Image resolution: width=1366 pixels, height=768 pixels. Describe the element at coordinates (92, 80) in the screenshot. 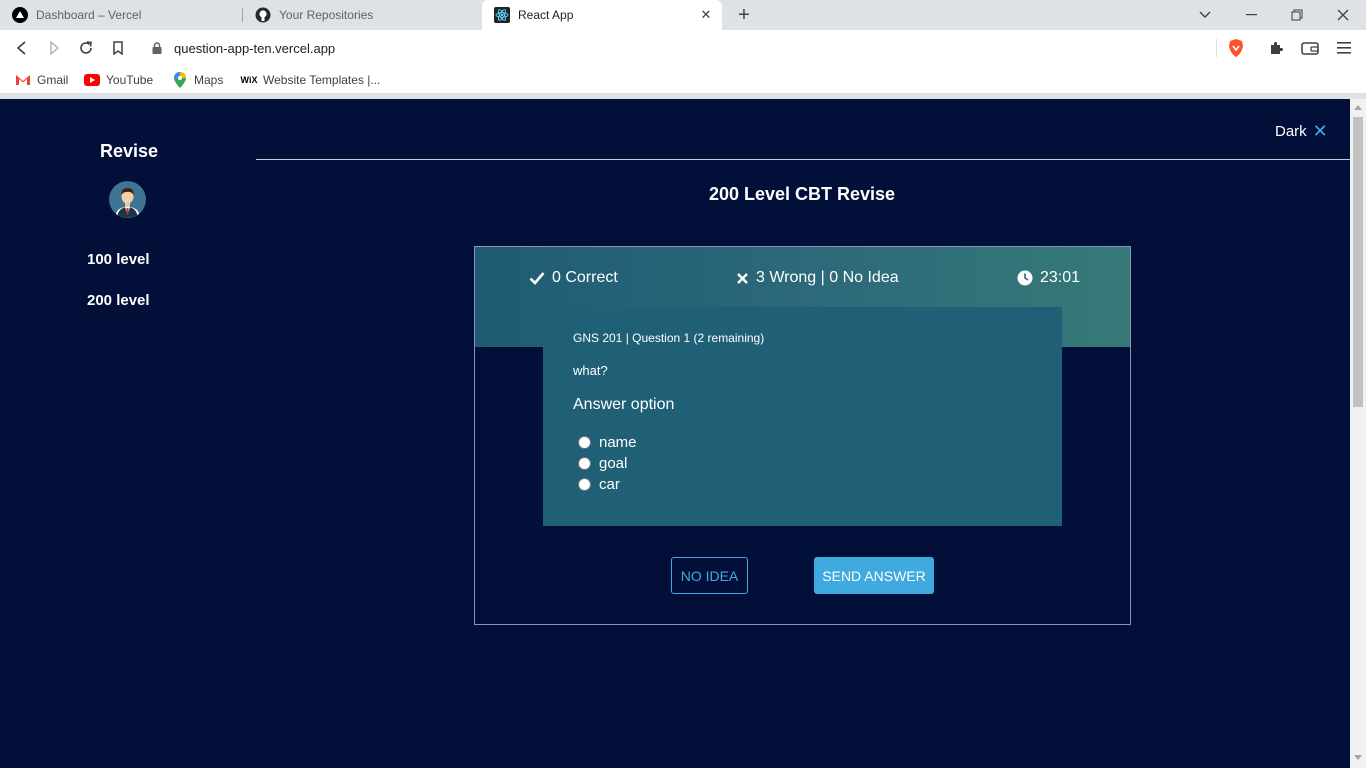

I see `youtube-icon` at that location.